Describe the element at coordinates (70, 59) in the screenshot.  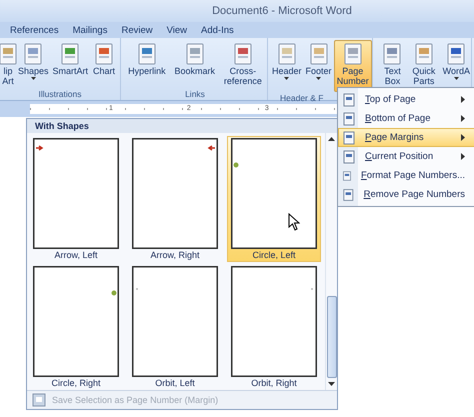
I see `ribbon-button: SmartArt` at that location.